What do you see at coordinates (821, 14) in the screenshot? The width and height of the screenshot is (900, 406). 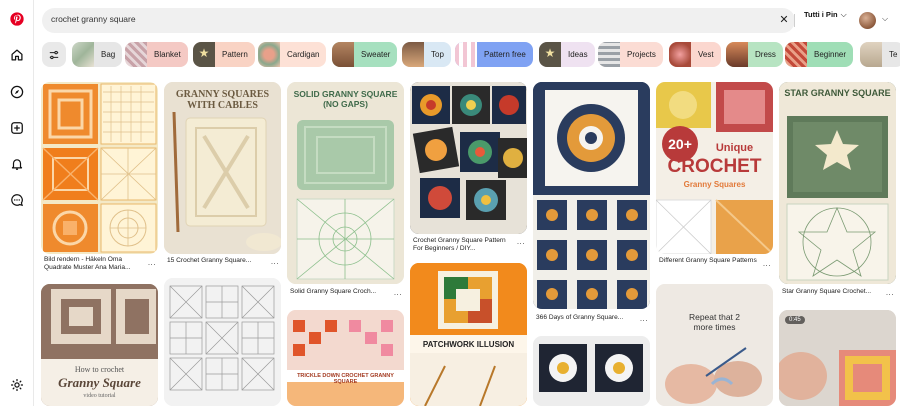 I see `scope-label: Tutti i Pin` at bounding box center [821, 14].